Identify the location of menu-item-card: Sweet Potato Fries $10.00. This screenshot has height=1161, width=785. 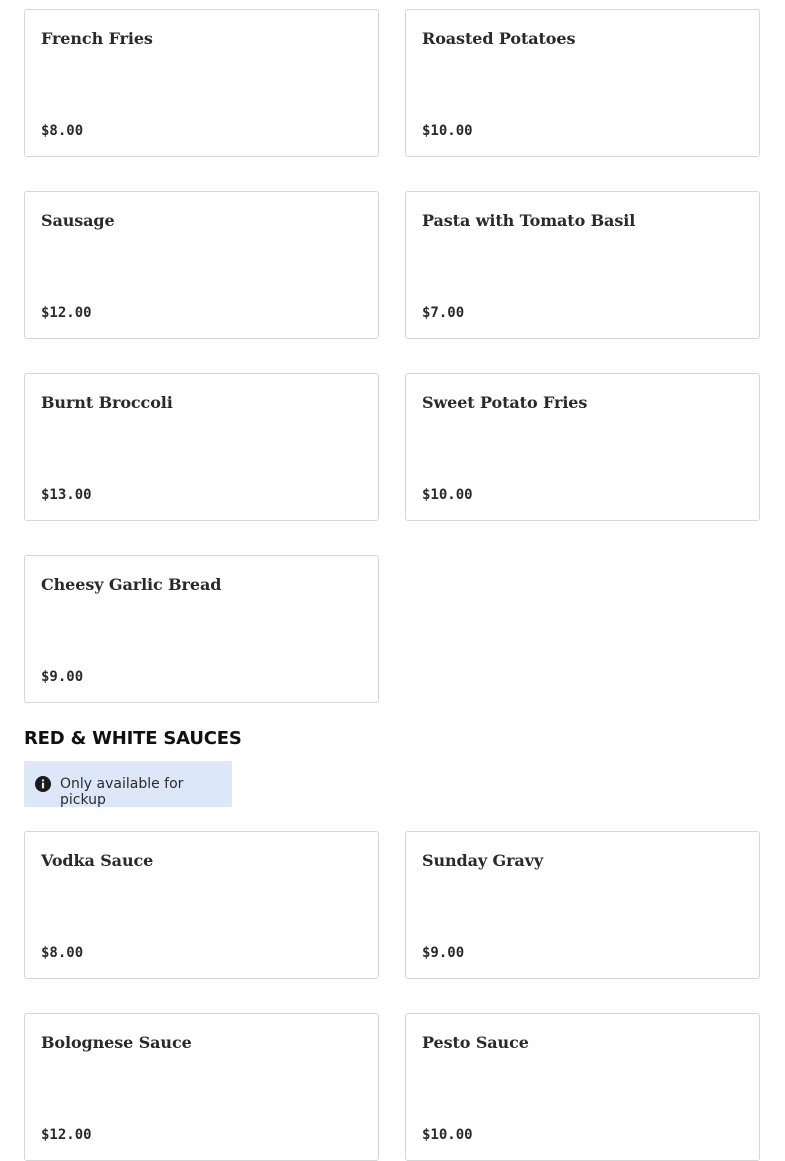
(582, 447).